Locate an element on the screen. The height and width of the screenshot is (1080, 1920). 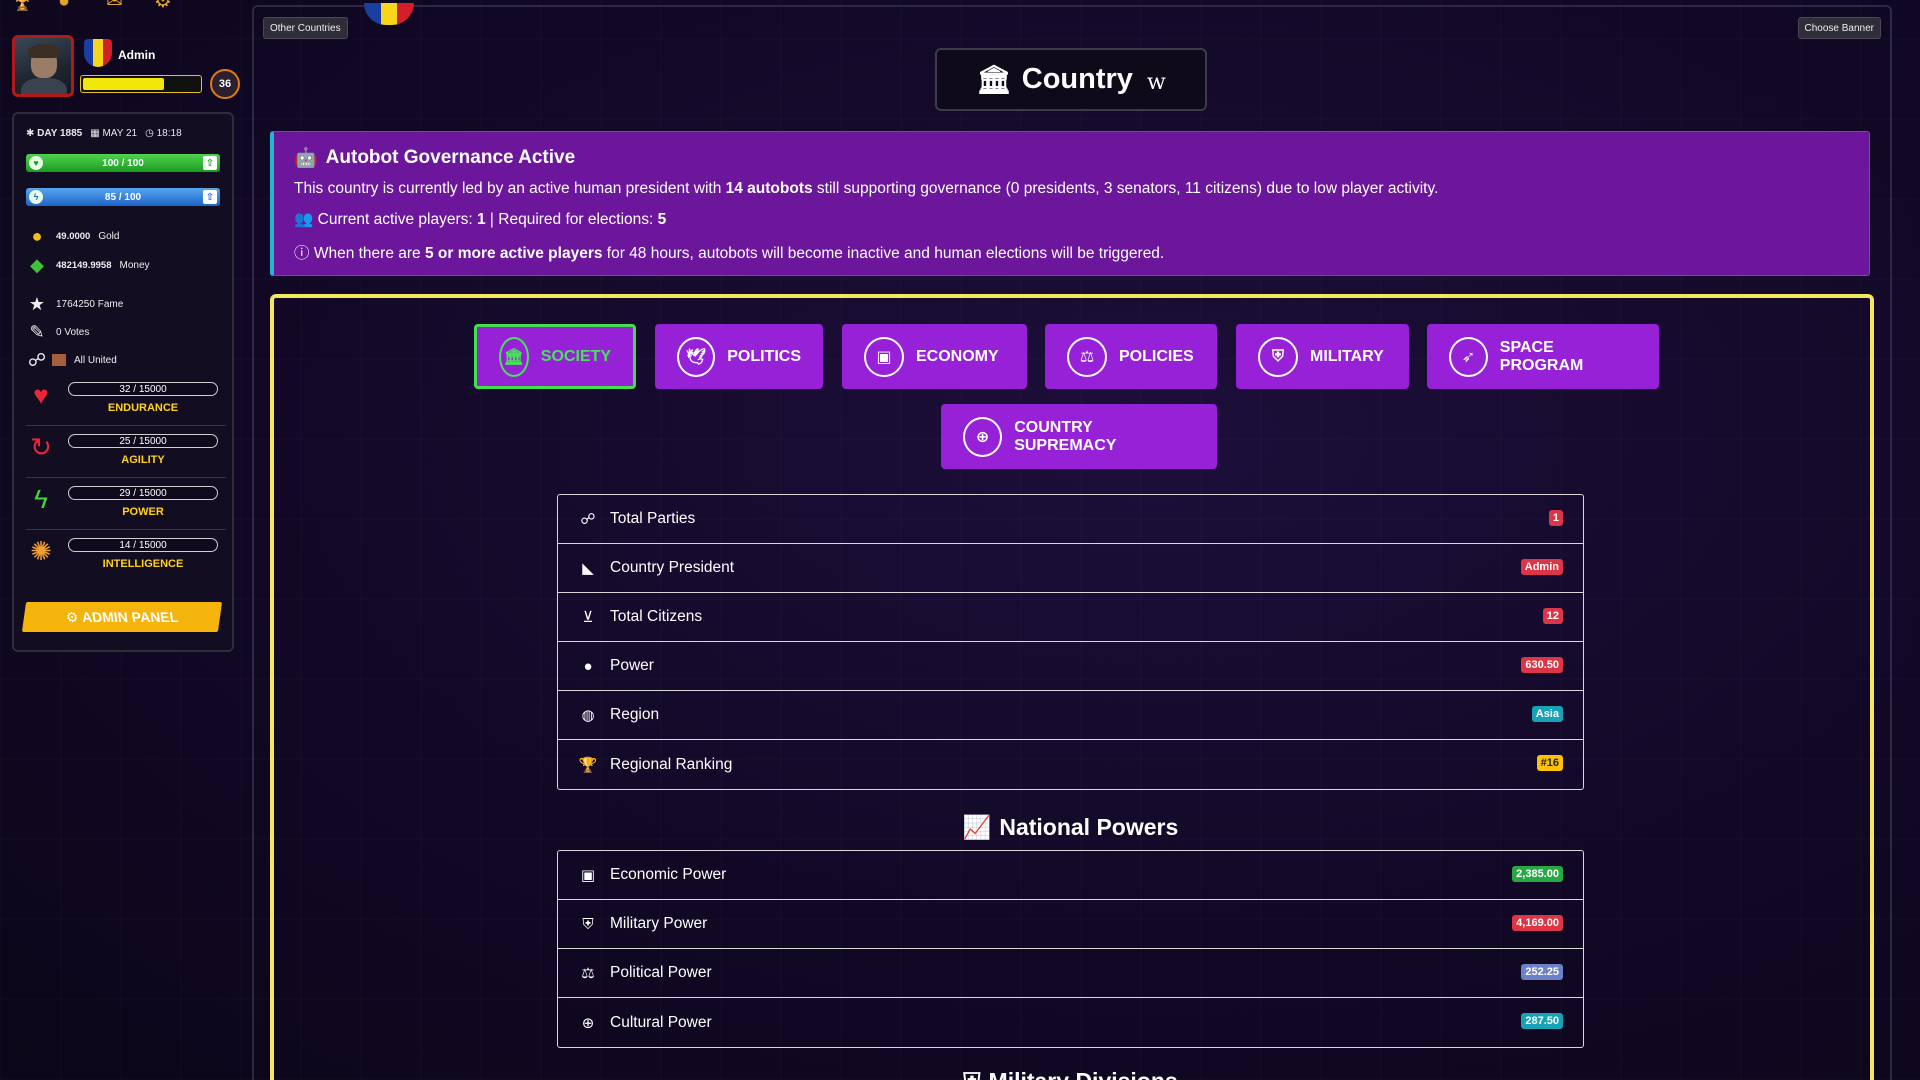
calendar-icon: ▦ is located at coordinates (95, 133).